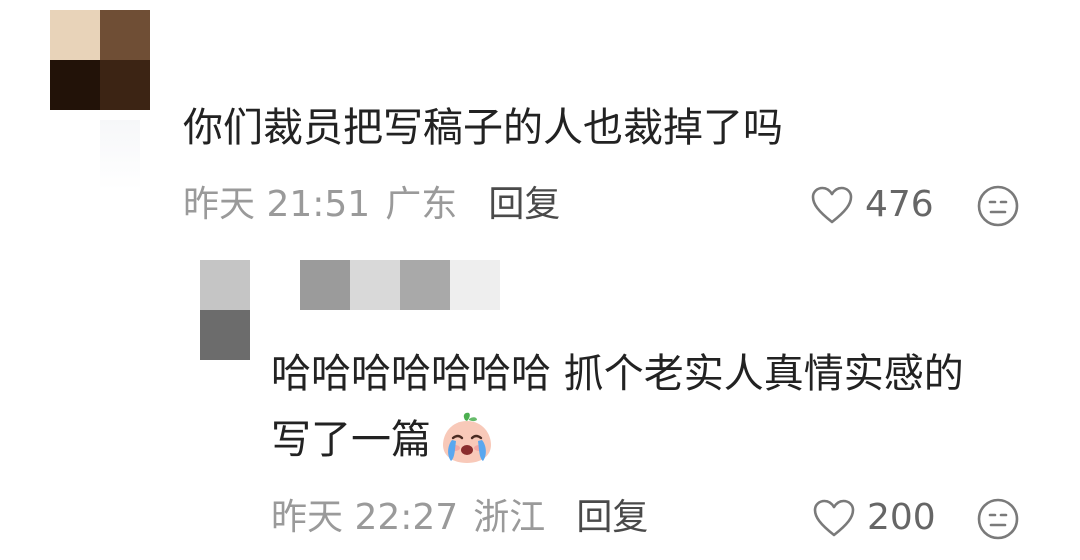 The height and width of the screenshot is (560, 1080). I want to click on comment-avatar, so click(100, 60).